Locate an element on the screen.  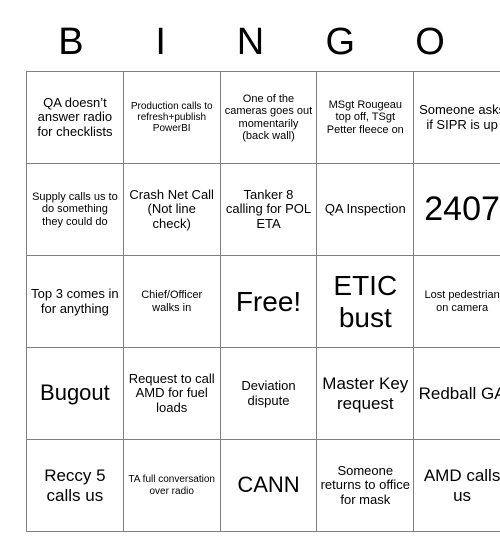
header-letter-n: N is located at coordinates (250, 41).